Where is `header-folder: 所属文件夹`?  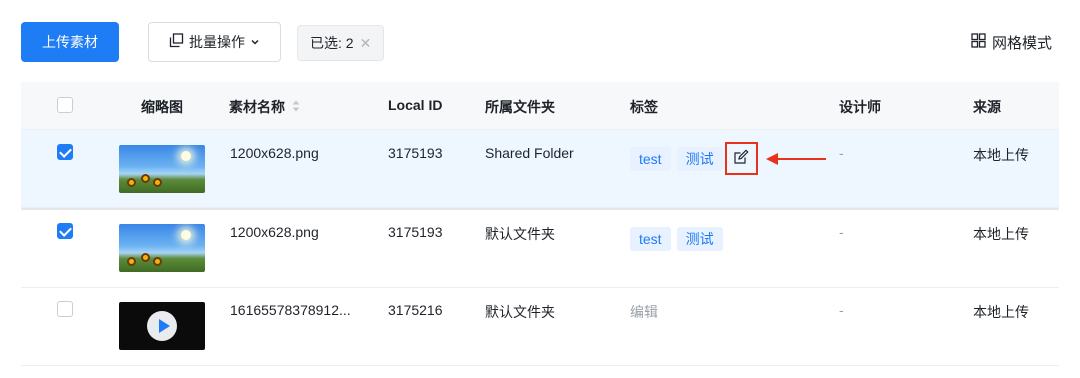 header-folder: 所属文件夹 is located at coordinates (520, 107).